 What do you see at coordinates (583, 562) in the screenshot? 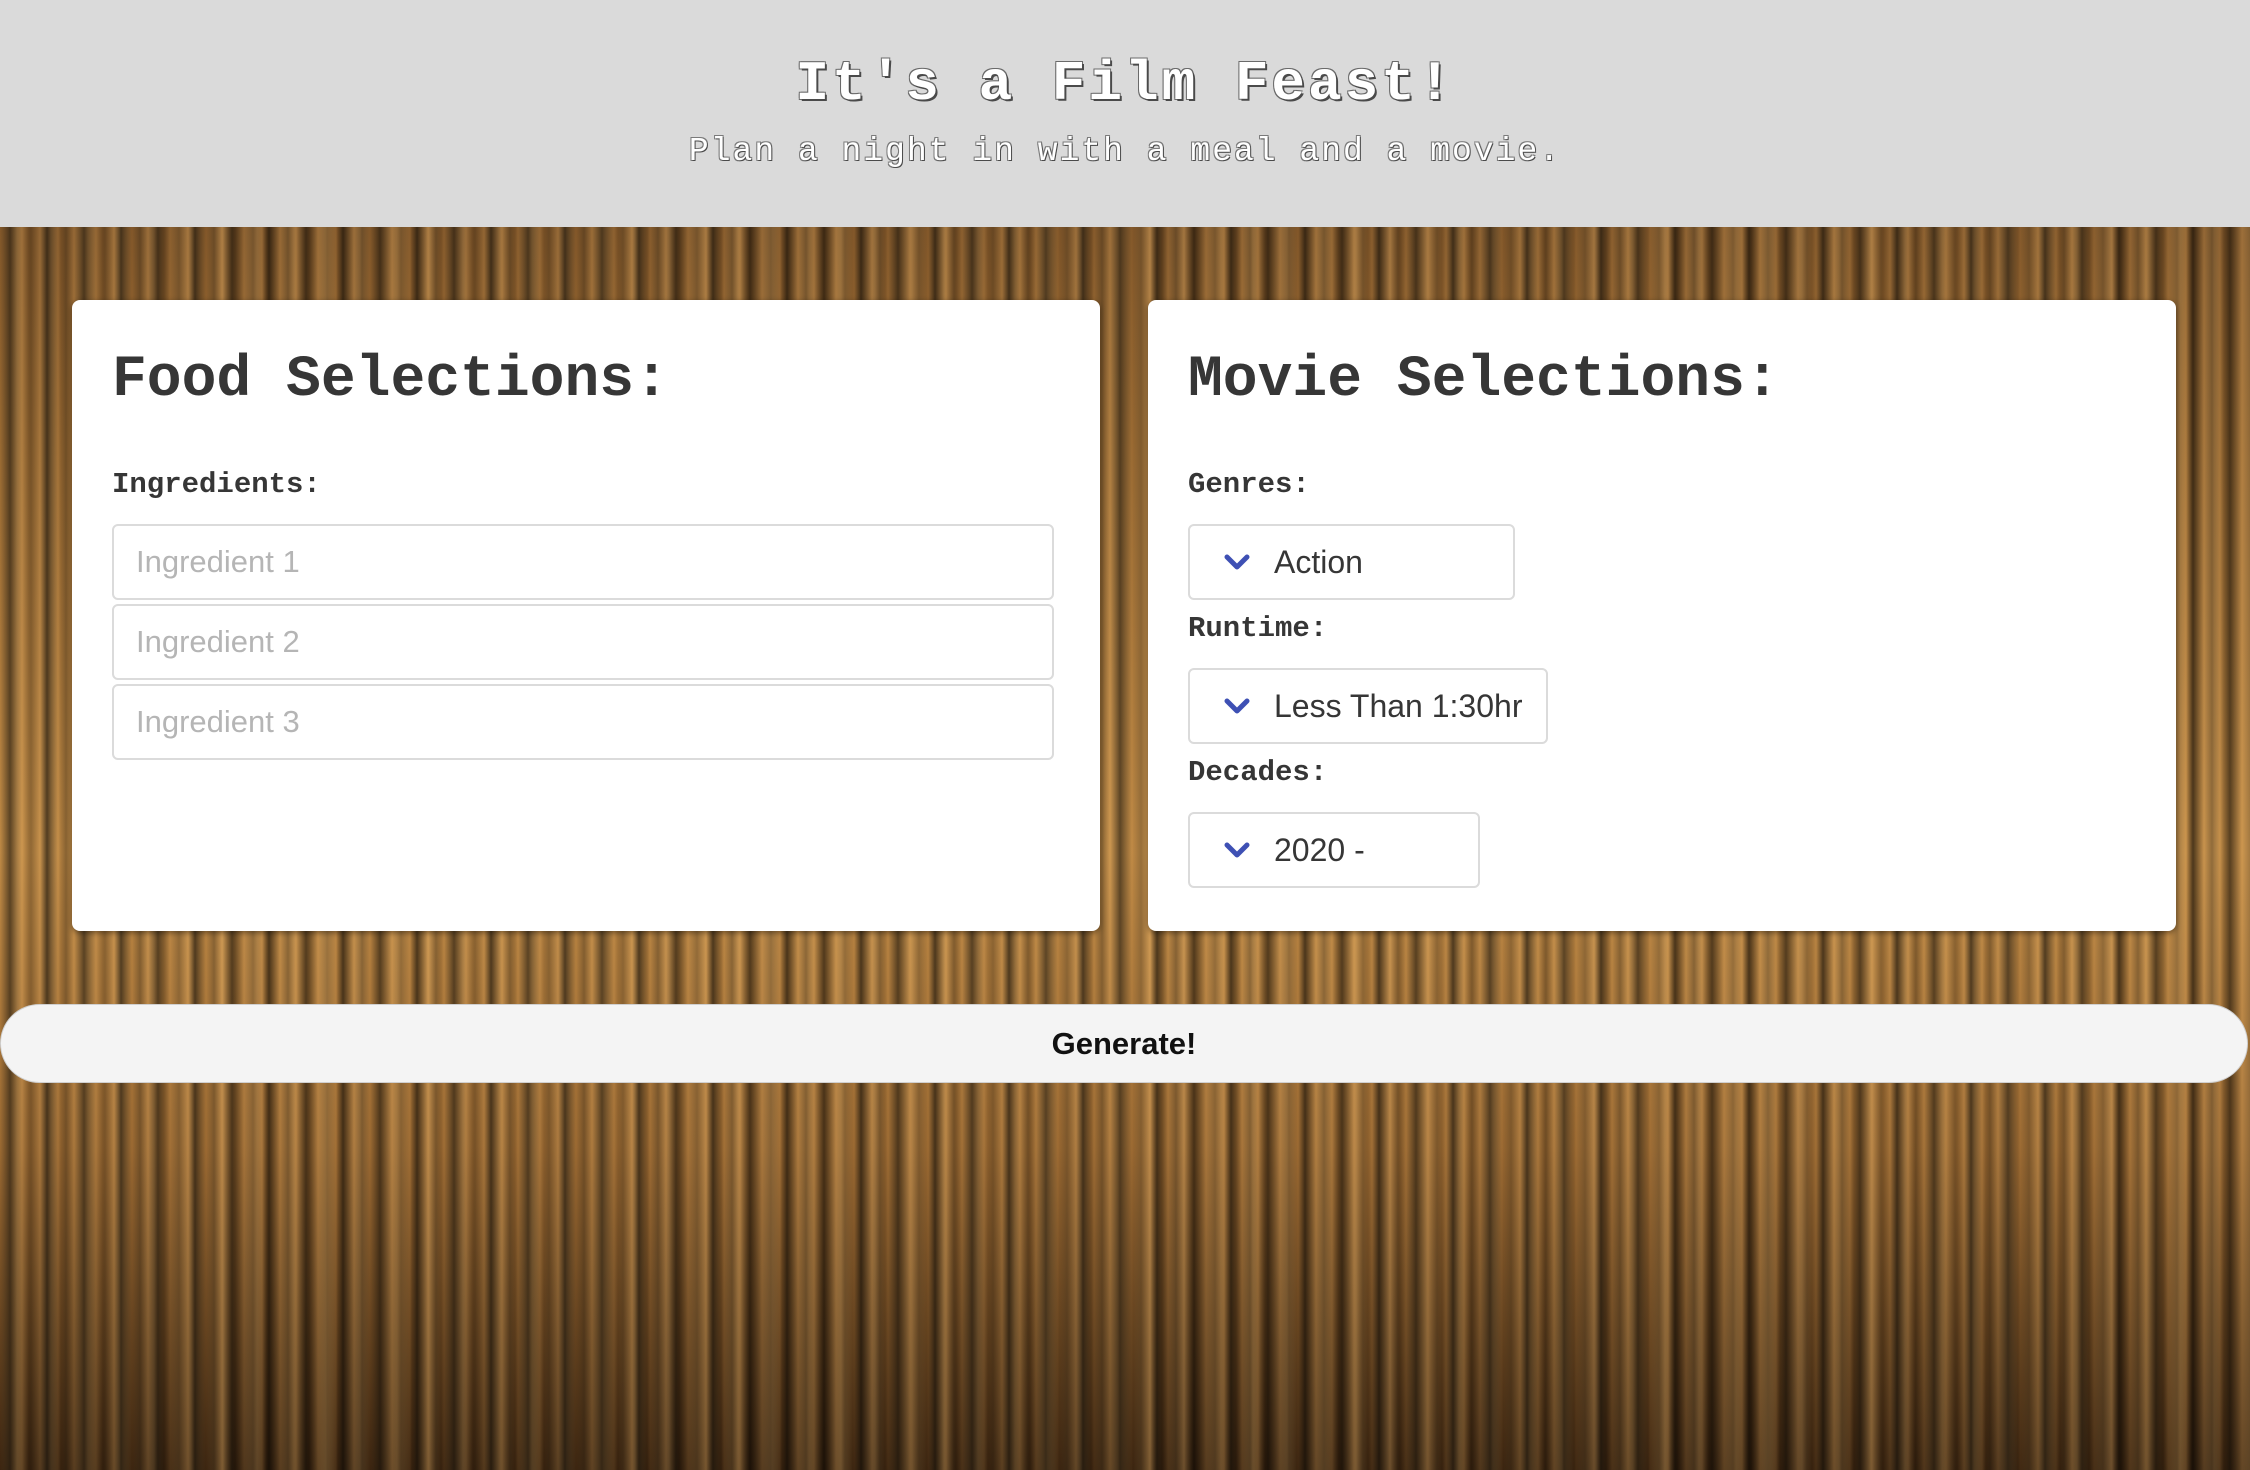
I see `ingredient-1-input` at bounding box center [583, 562].